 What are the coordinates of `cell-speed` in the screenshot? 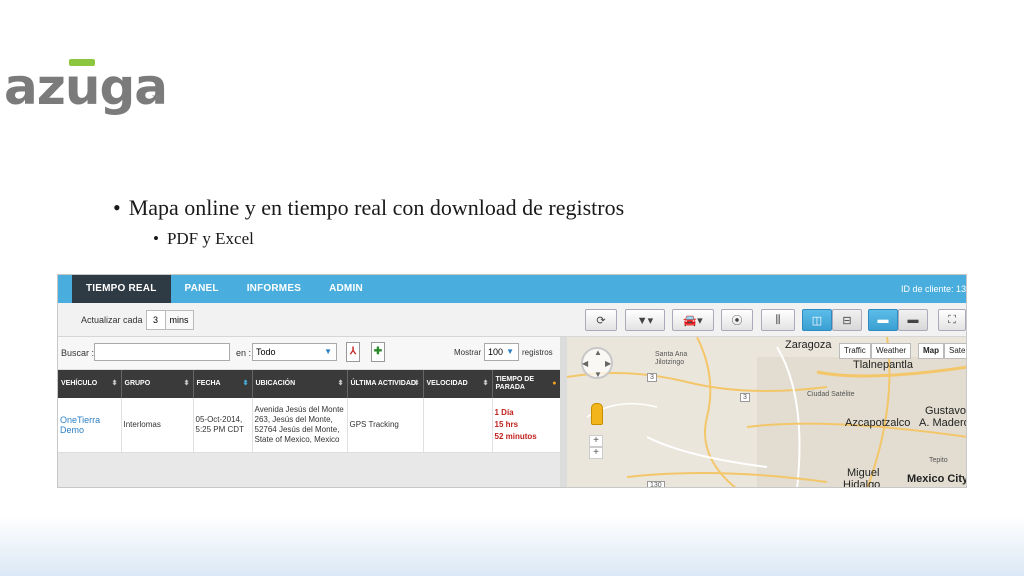 It's located at (458, 425).